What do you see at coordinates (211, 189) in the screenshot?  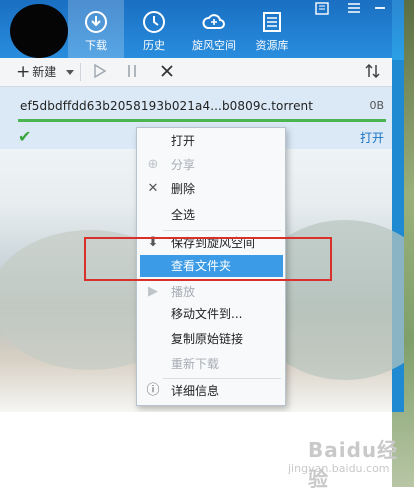 I see `menu-item-delete: ✕ 删除` at bounding box center [211, 189].